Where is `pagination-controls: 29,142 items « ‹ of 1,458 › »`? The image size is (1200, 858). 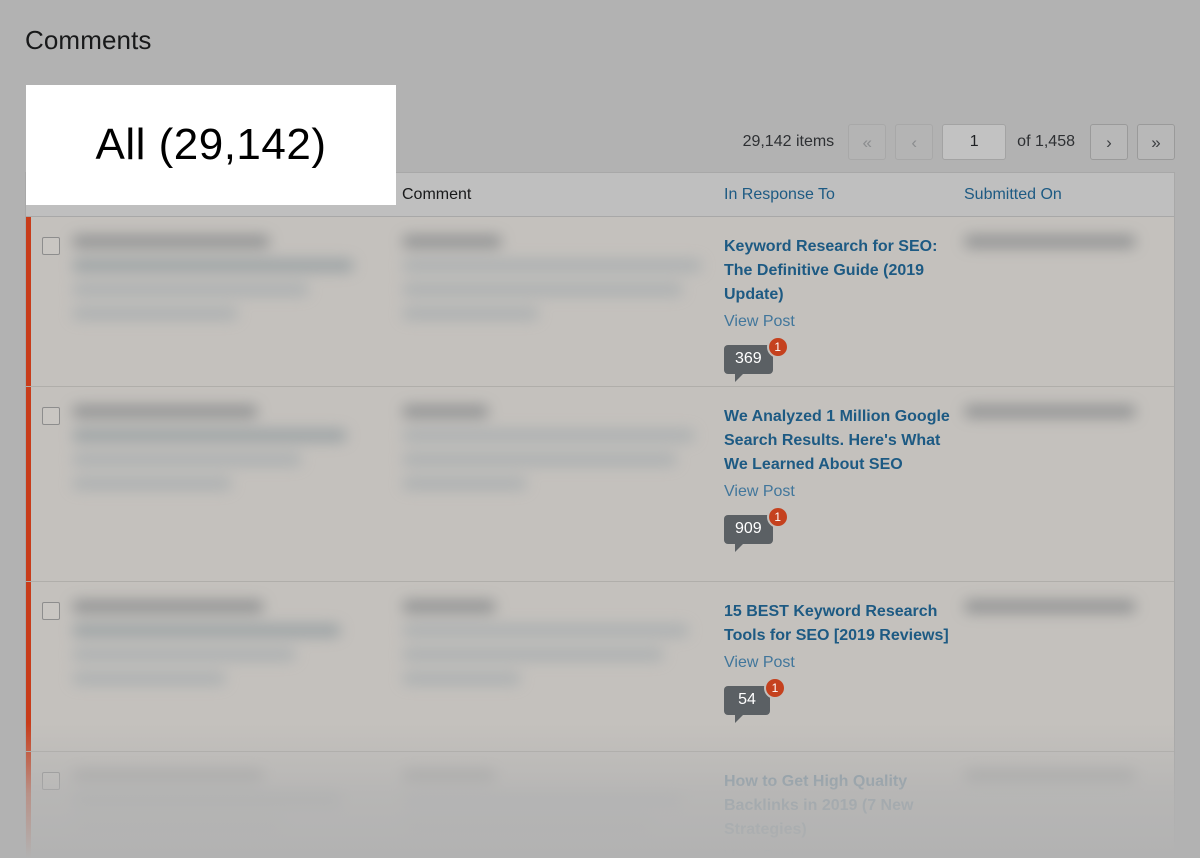
pagination-controls: 29,142 items « ‹ of 1,458 › » is located at coordinates (959, 142).